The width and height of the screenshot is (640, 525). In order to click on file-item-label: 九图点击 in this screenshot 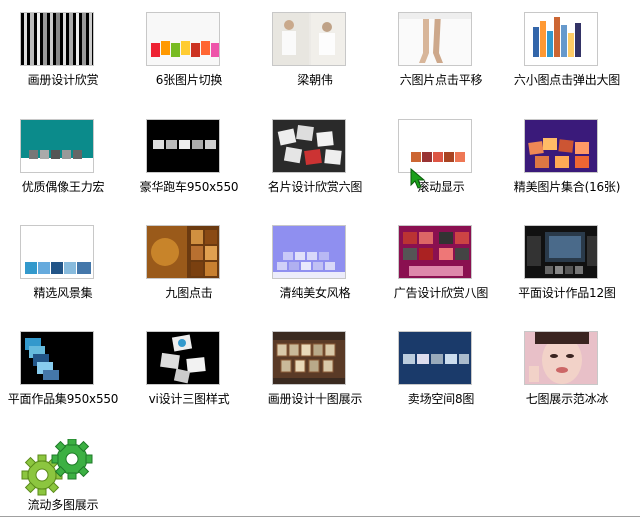, I will do `click(189, 293)`.